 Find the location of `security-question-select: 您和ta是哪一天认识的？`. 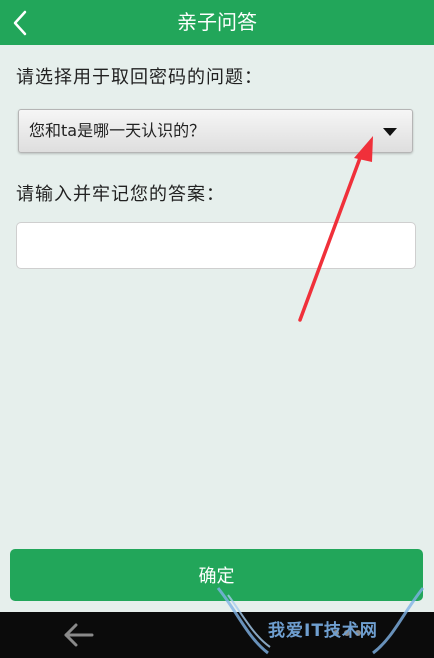

security-question-select: 您和ta是哪一天认识的？ is located at coordinates (215, 131).